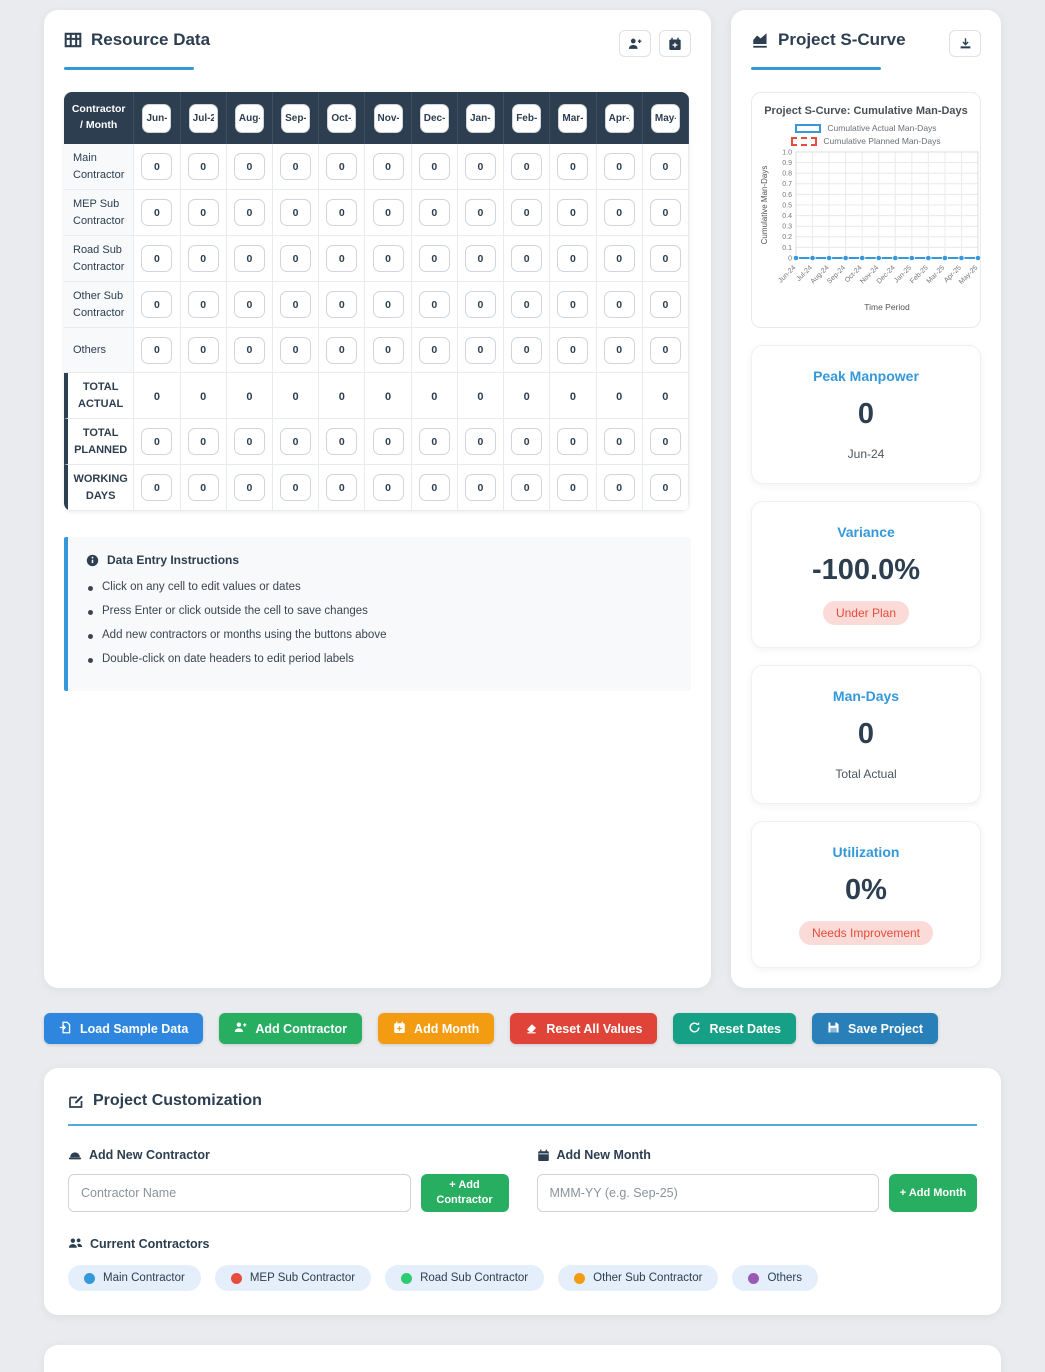 The image size is (1045, 1372). What do you see at coordinates (464, 1193) in the screenshot?
I see `add-contractor-button: + Add Contractor` at bounding box center [464, 1193].